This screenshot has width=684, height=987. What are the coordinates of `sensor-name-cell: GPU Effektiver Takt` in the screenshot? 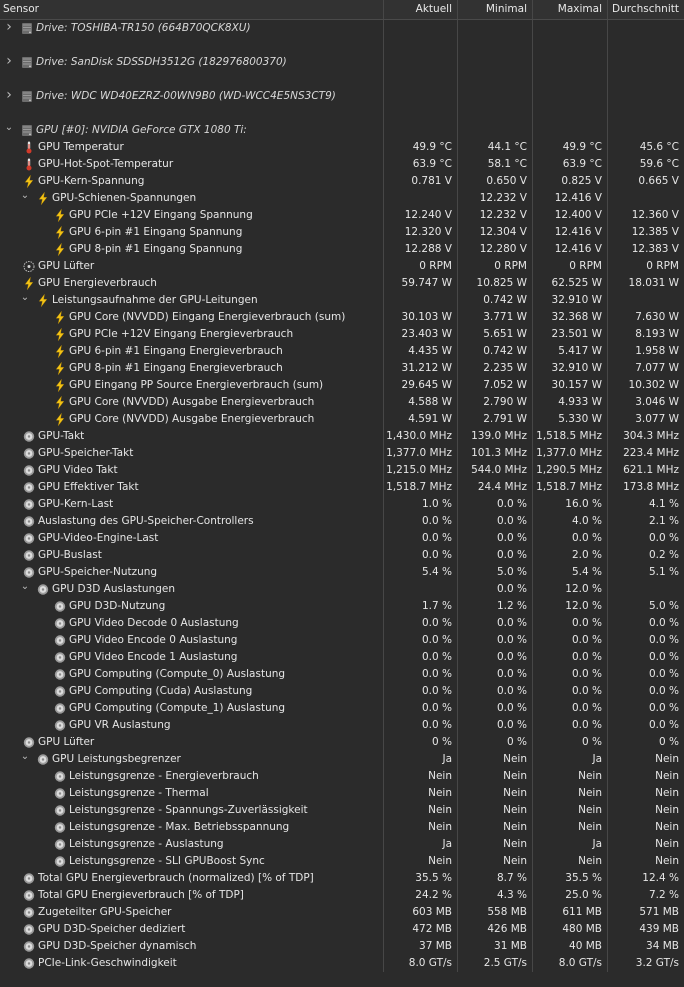 It's located at (191, 487).